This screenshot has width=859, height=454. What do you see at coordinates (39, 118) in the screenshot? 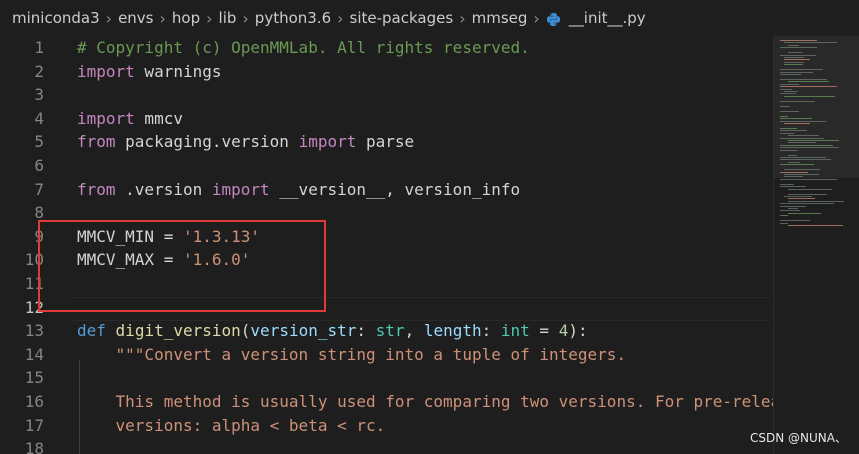
I see `line-number: 4` at bounding box center [39, 118].